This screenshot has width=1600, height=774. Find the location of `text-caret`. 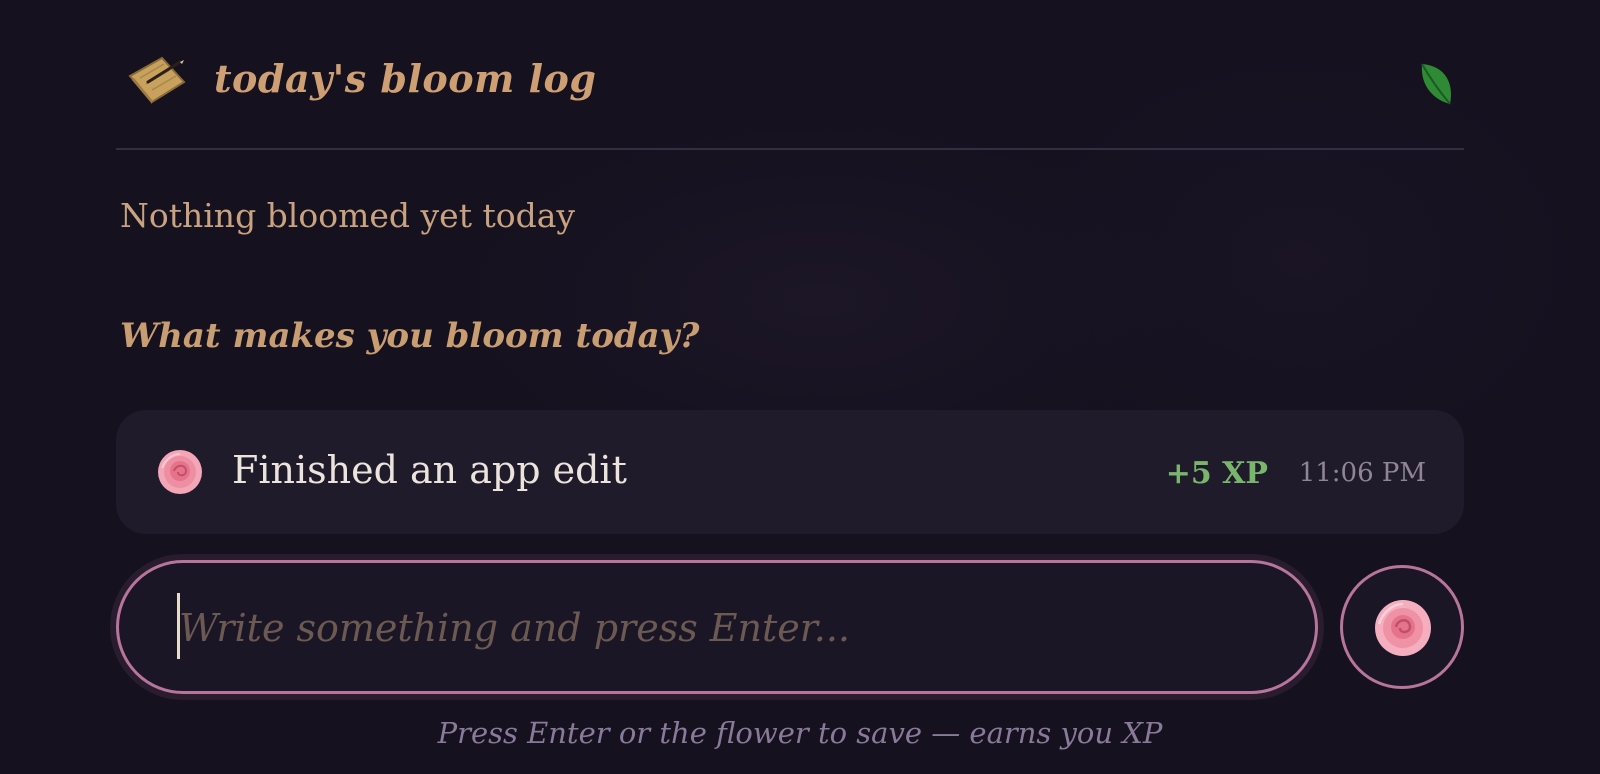

text-caret is located at coordinates (178, 626).